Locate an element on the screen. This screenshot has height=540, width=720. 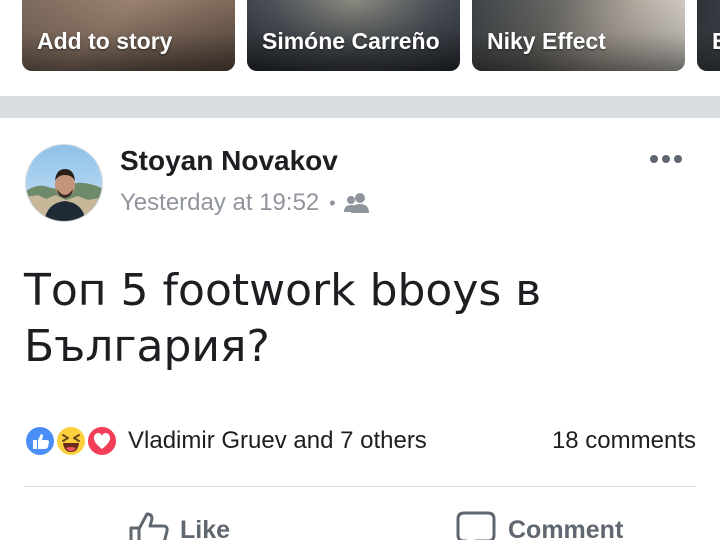
post-body-text: Топ 5 footwork bboys в България? is located at coordinates (283, 318).